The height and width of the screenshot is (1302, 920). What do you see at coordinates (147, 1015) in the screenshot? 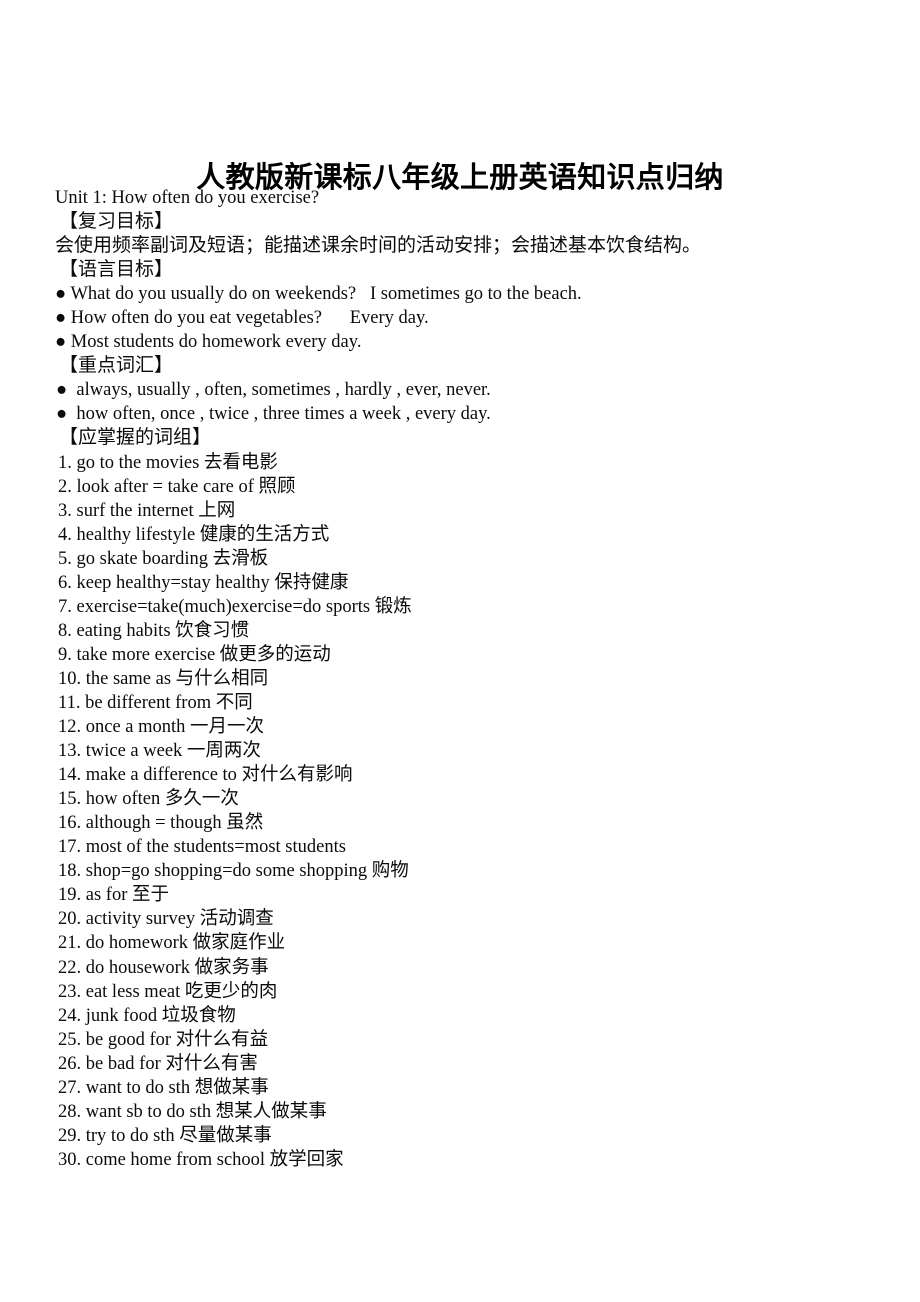
I see `phrase-item: 24. junk food 垃圾食物` at bounding box center [147, 1015].